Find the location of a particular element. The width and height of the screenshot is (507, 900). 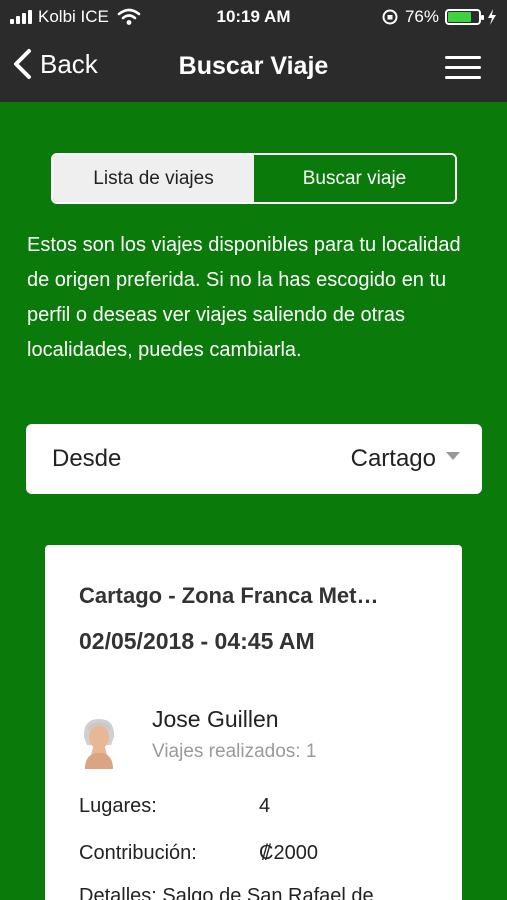

origin-picker: Desde Cartago is located at coordinates (254, 459).